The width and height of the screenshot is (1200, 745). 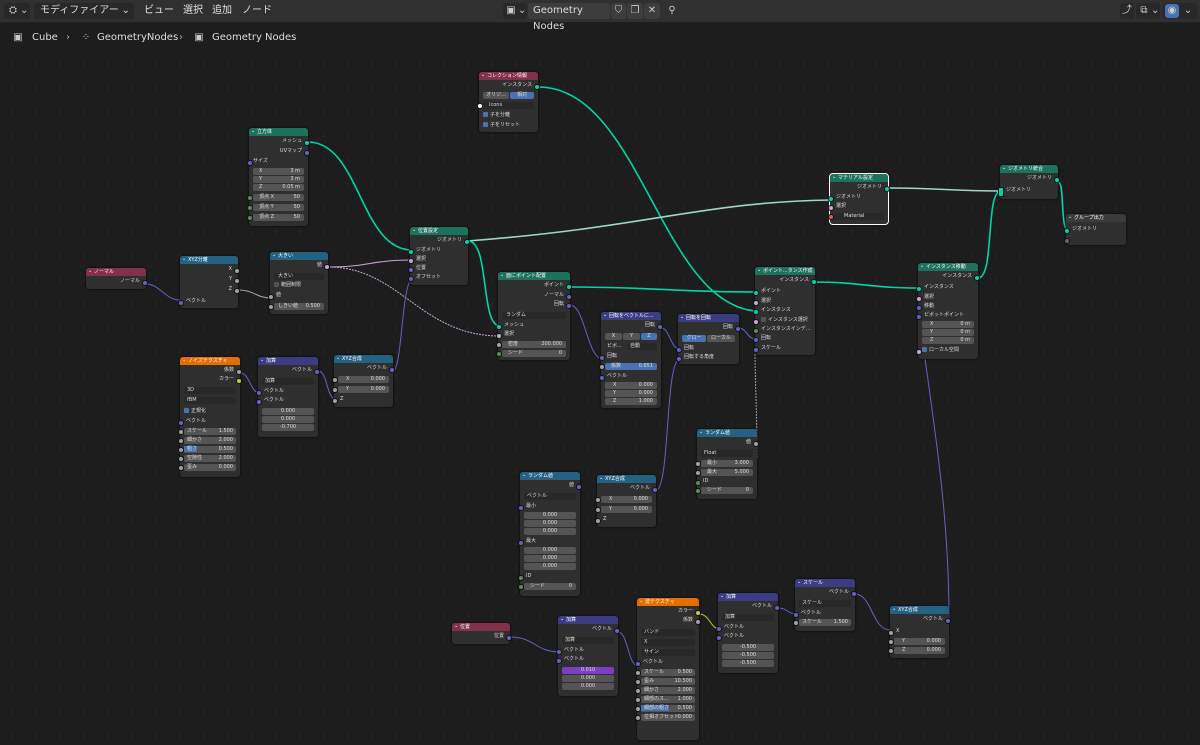 What do you see at coordinates (613, 336) in the screenshot?
I see `axis-x-button: X` at bounding box center [613, 336].